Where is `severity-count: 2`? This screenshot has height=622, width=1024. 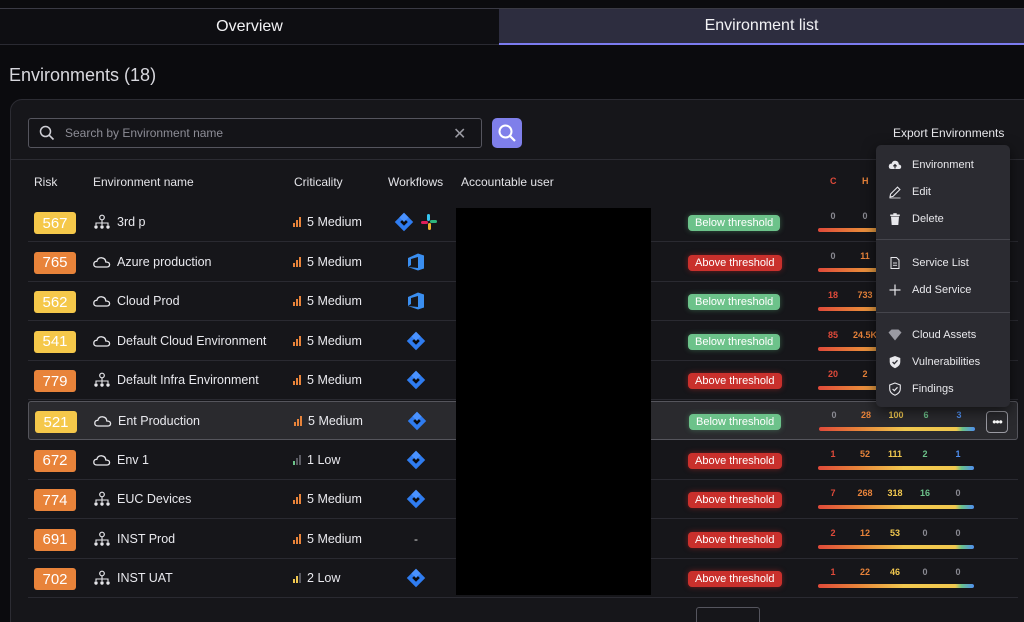 severity-count: 2 is located at coordinates (833, 532).